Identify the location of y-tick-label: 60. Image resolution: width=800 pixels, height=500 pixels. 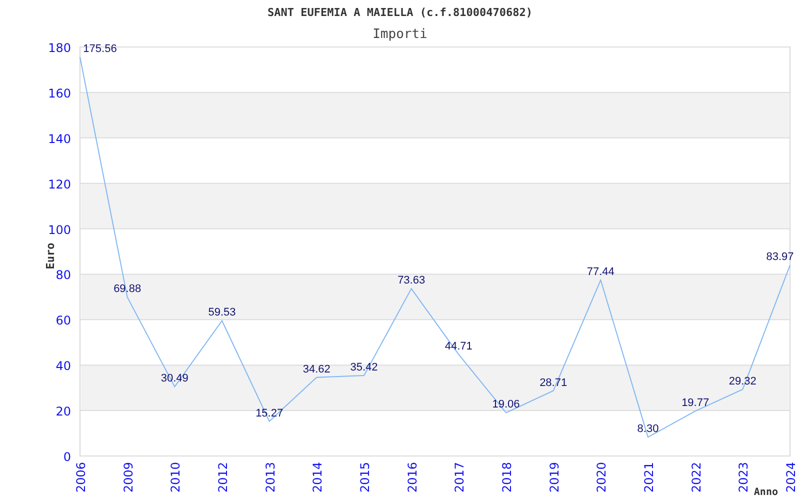
(63, 321).